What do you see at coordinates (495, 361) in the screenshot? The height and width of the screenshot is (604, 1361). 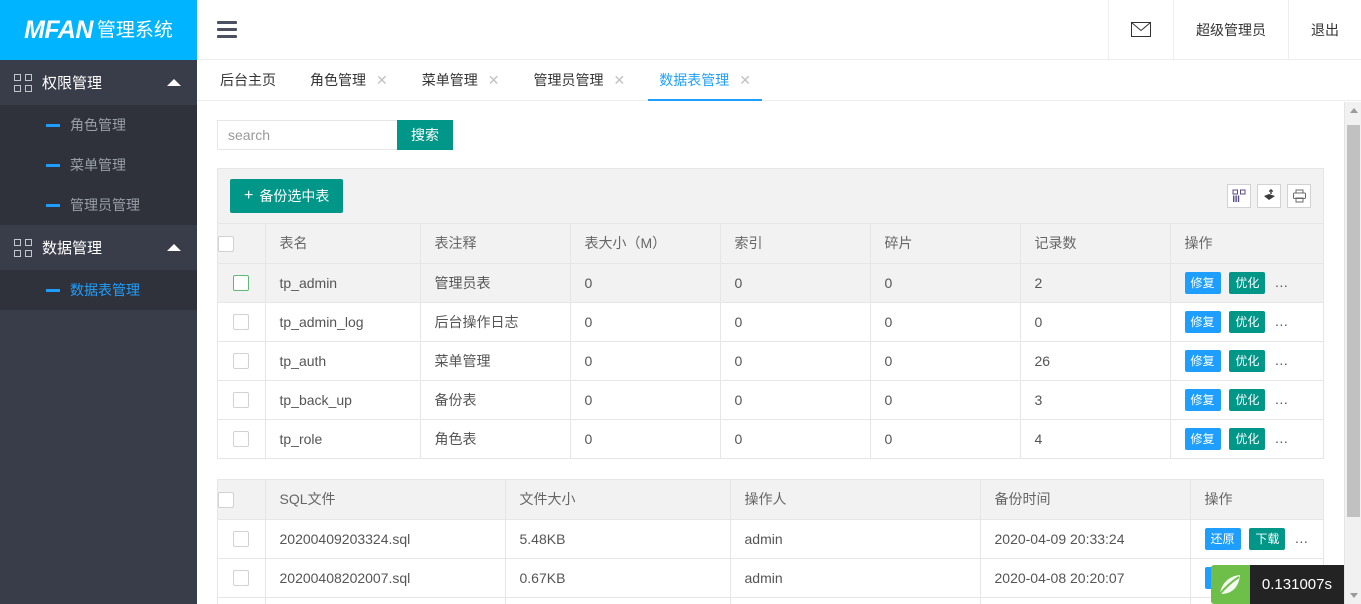 I see `cell-table-comment: 菜单管理` at bounding box center [495, 361].